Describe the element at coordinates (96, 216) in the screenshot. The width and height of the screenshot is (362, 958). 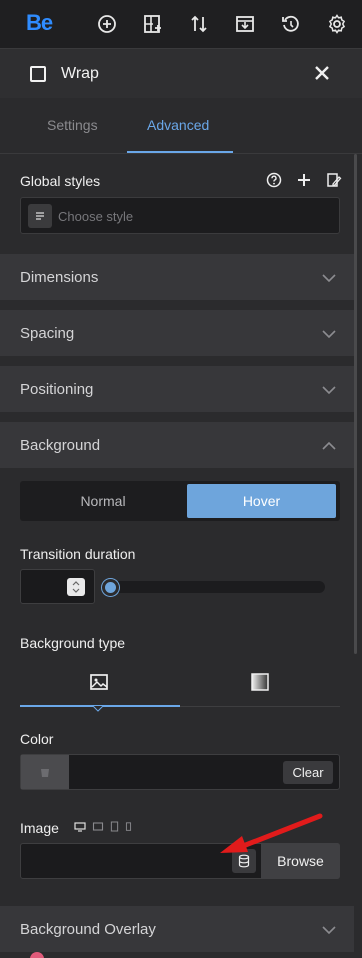
I see `global-style-placeholder: Choose style` at that location.